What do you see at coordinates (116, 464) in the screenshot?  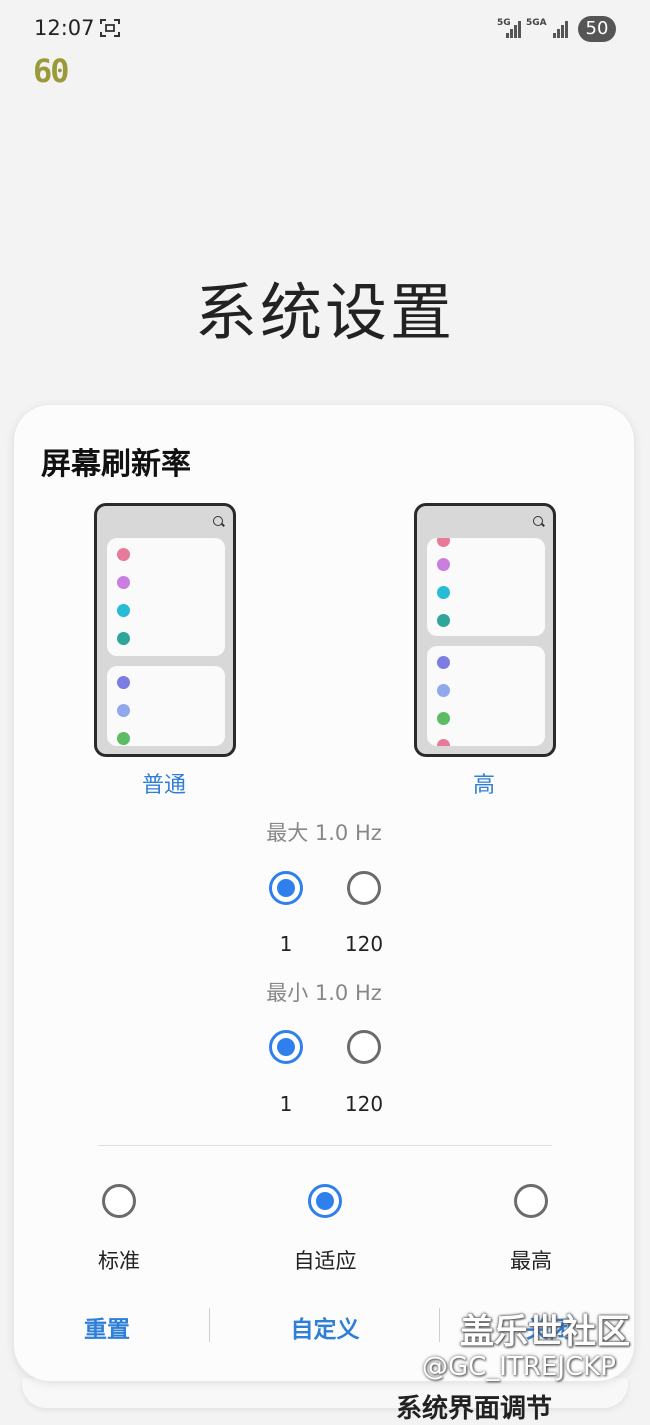 I see `dialog-title: 屏幕刷新率` at bounding box center [116, 464].